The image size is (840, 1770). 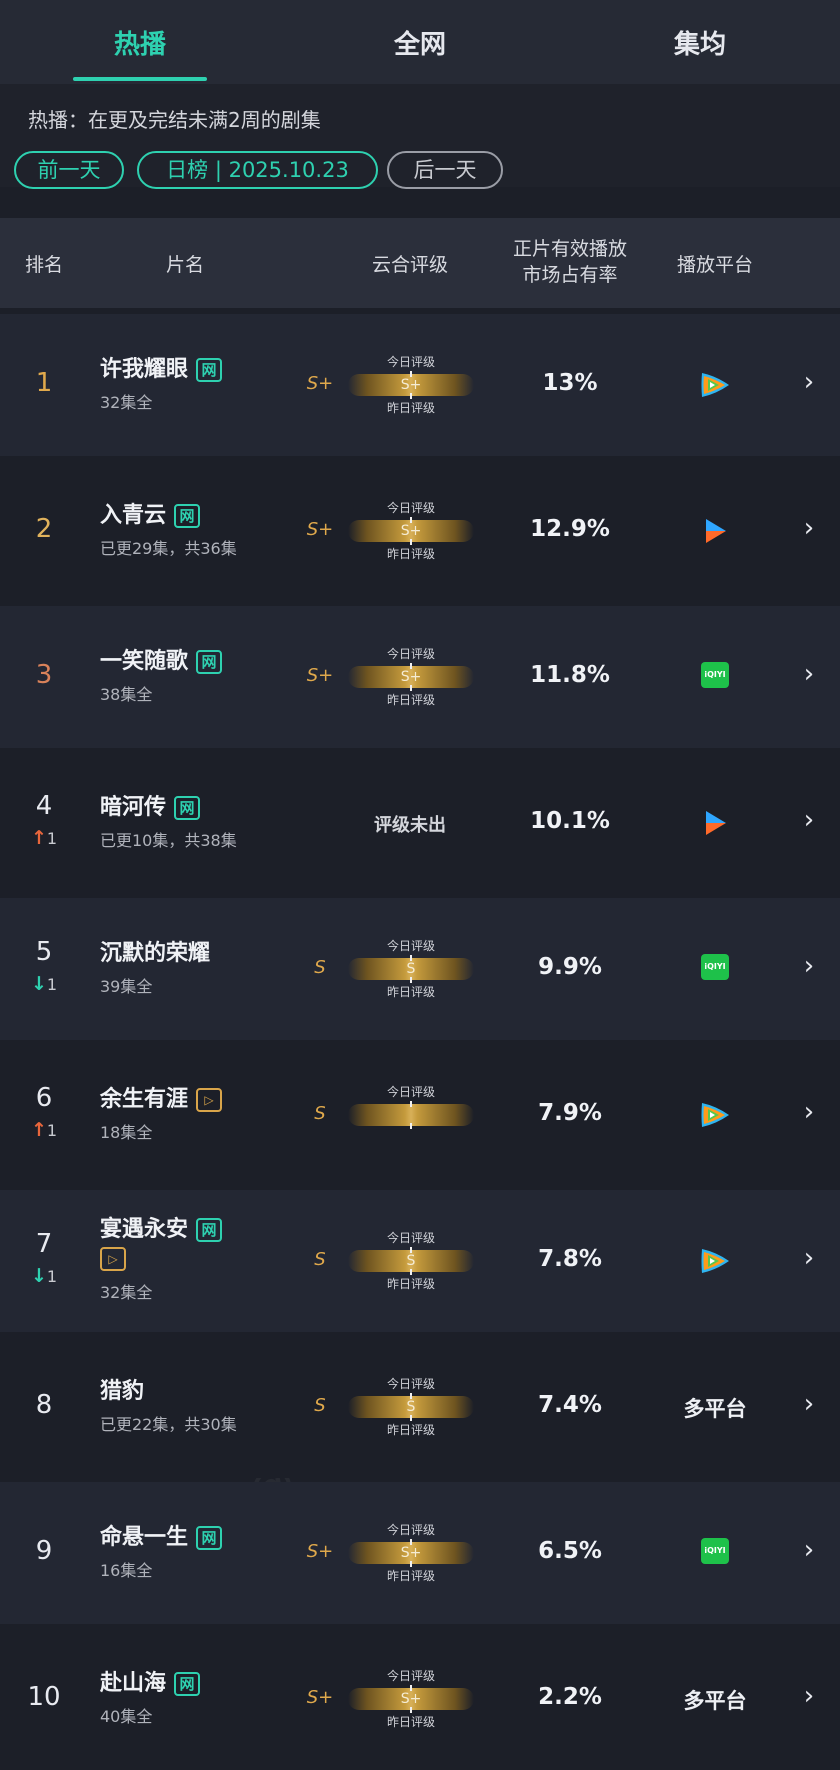 What do you see at coordinates (140, 42) in the screenshot?
I see `tab-hot: 热播` at bounding box center [140, 42].